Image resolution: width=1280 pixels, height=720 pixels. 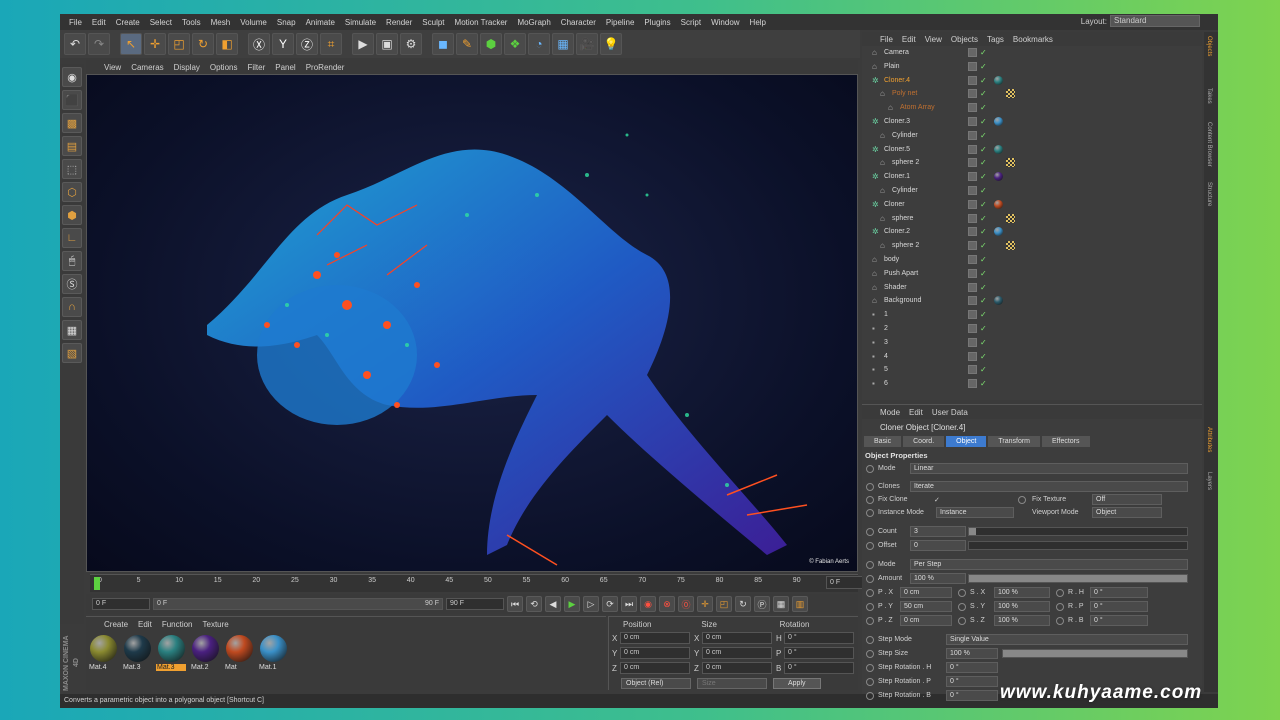 I want to click on py-field: 50 cm, so click(x=926, y=606).